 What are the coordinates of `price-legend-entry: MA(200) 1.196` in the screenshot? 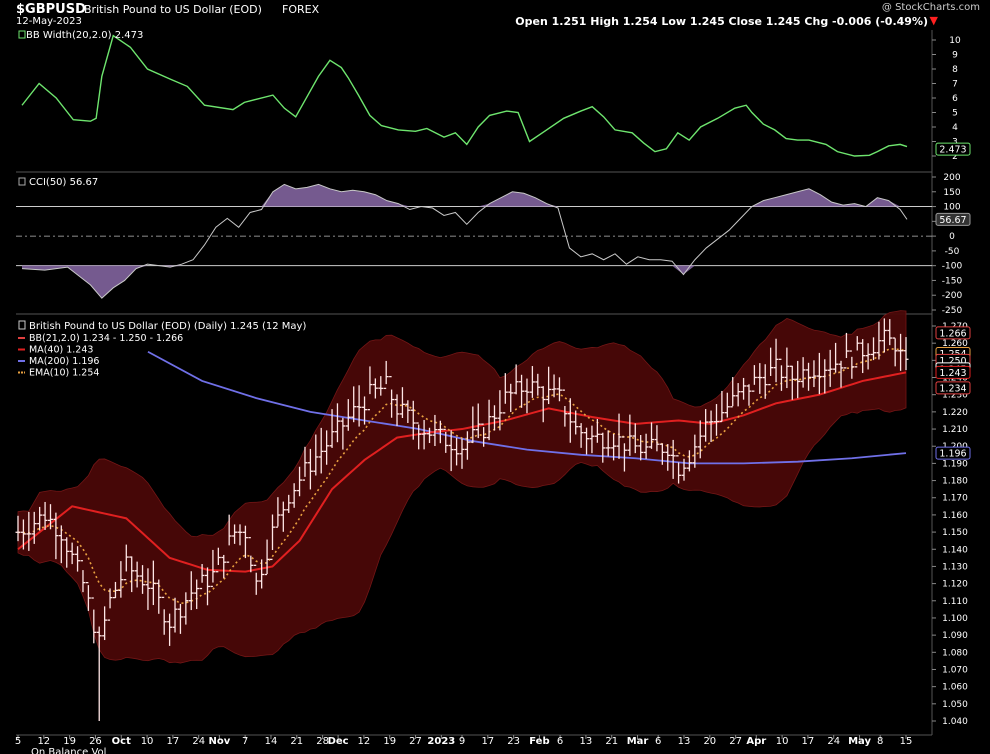 It's located at (64, 361).